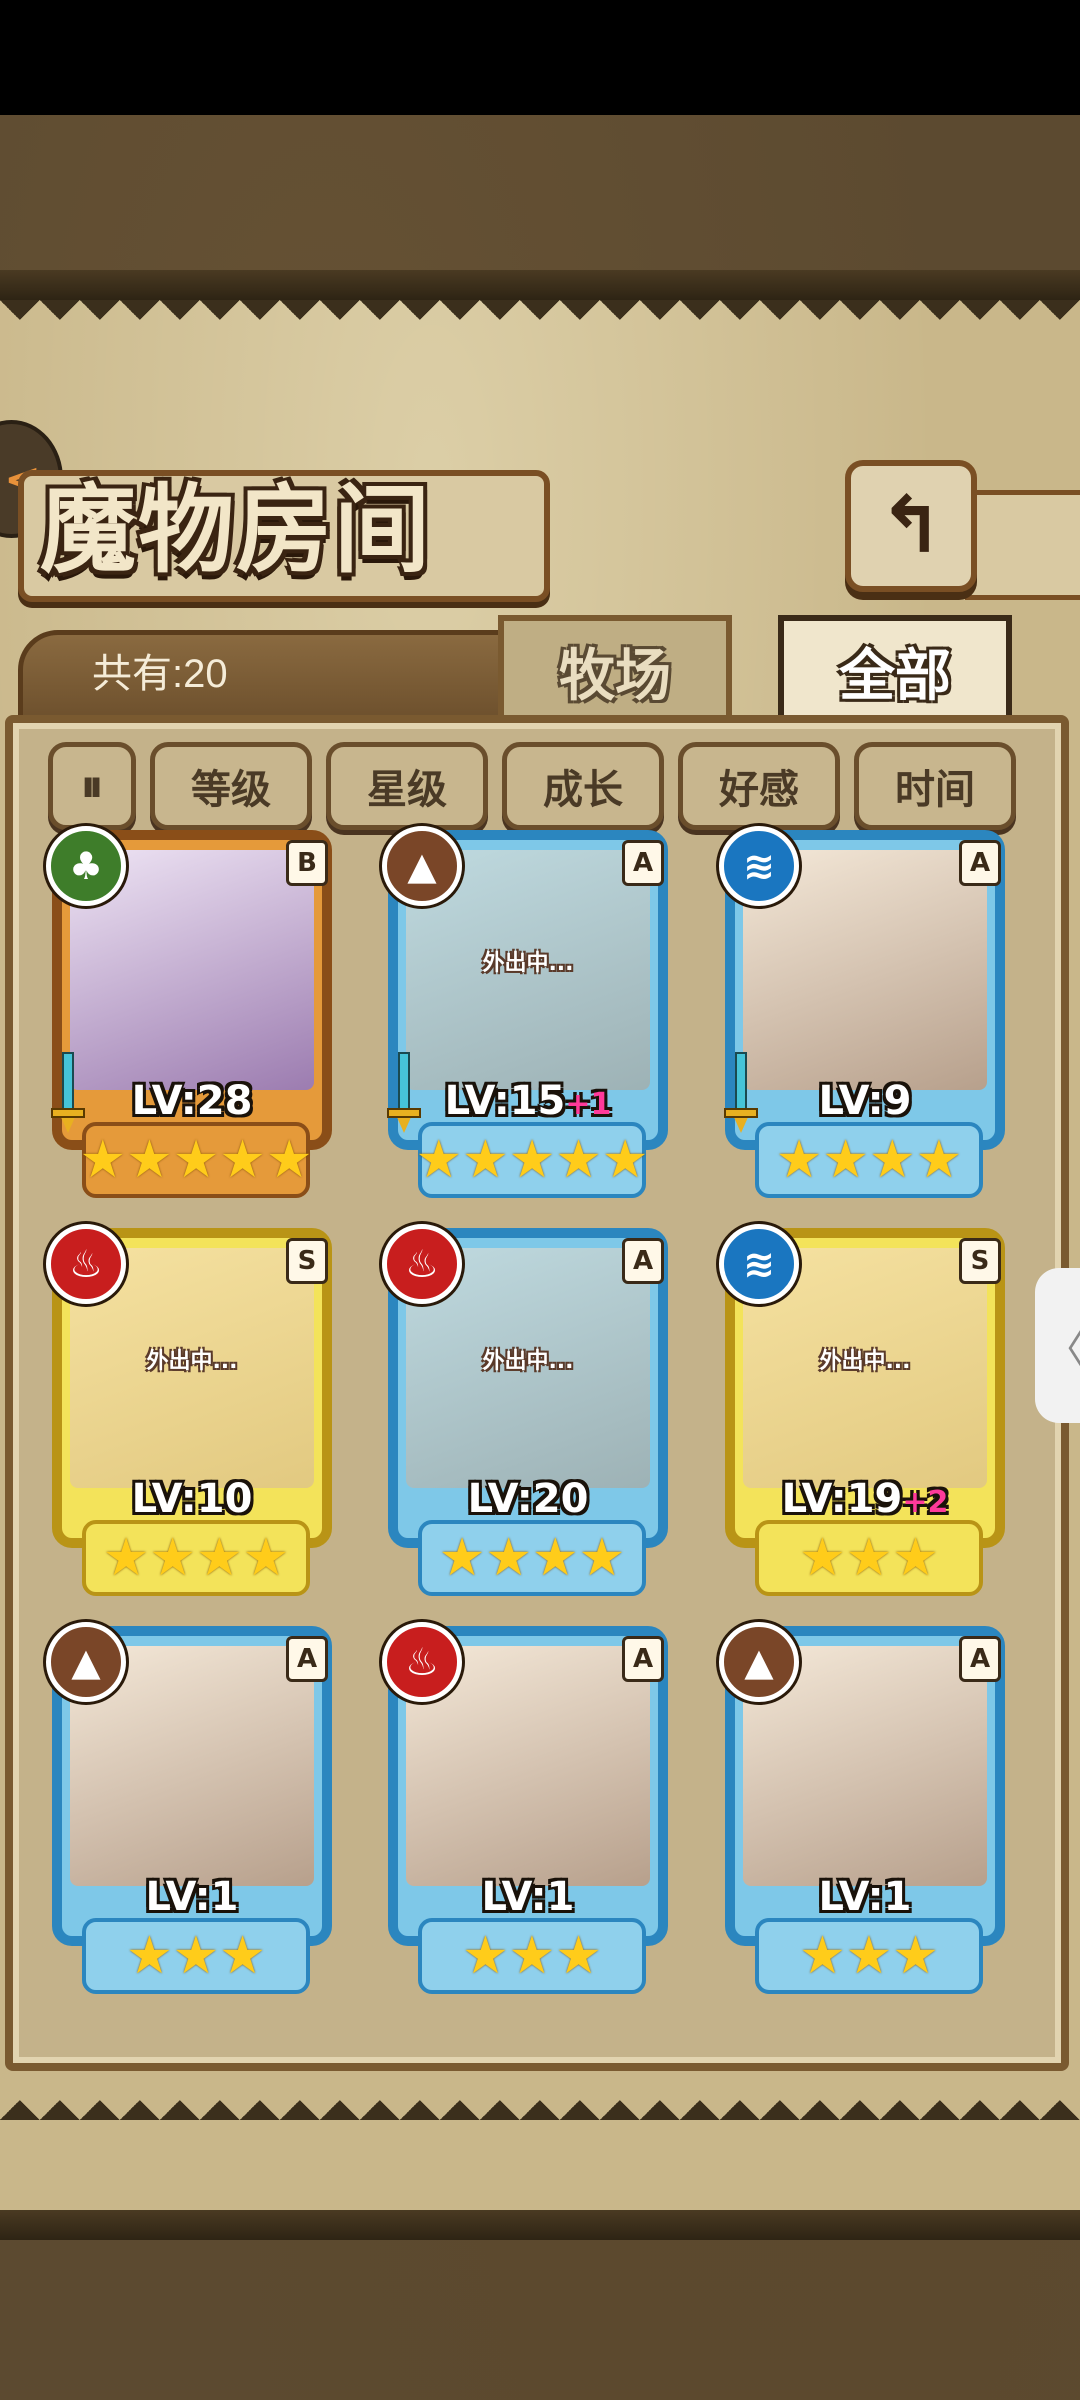  Describe the element at coordinates (842, 1499) in the screenshot. I see `level-value: LV:19` at that location.